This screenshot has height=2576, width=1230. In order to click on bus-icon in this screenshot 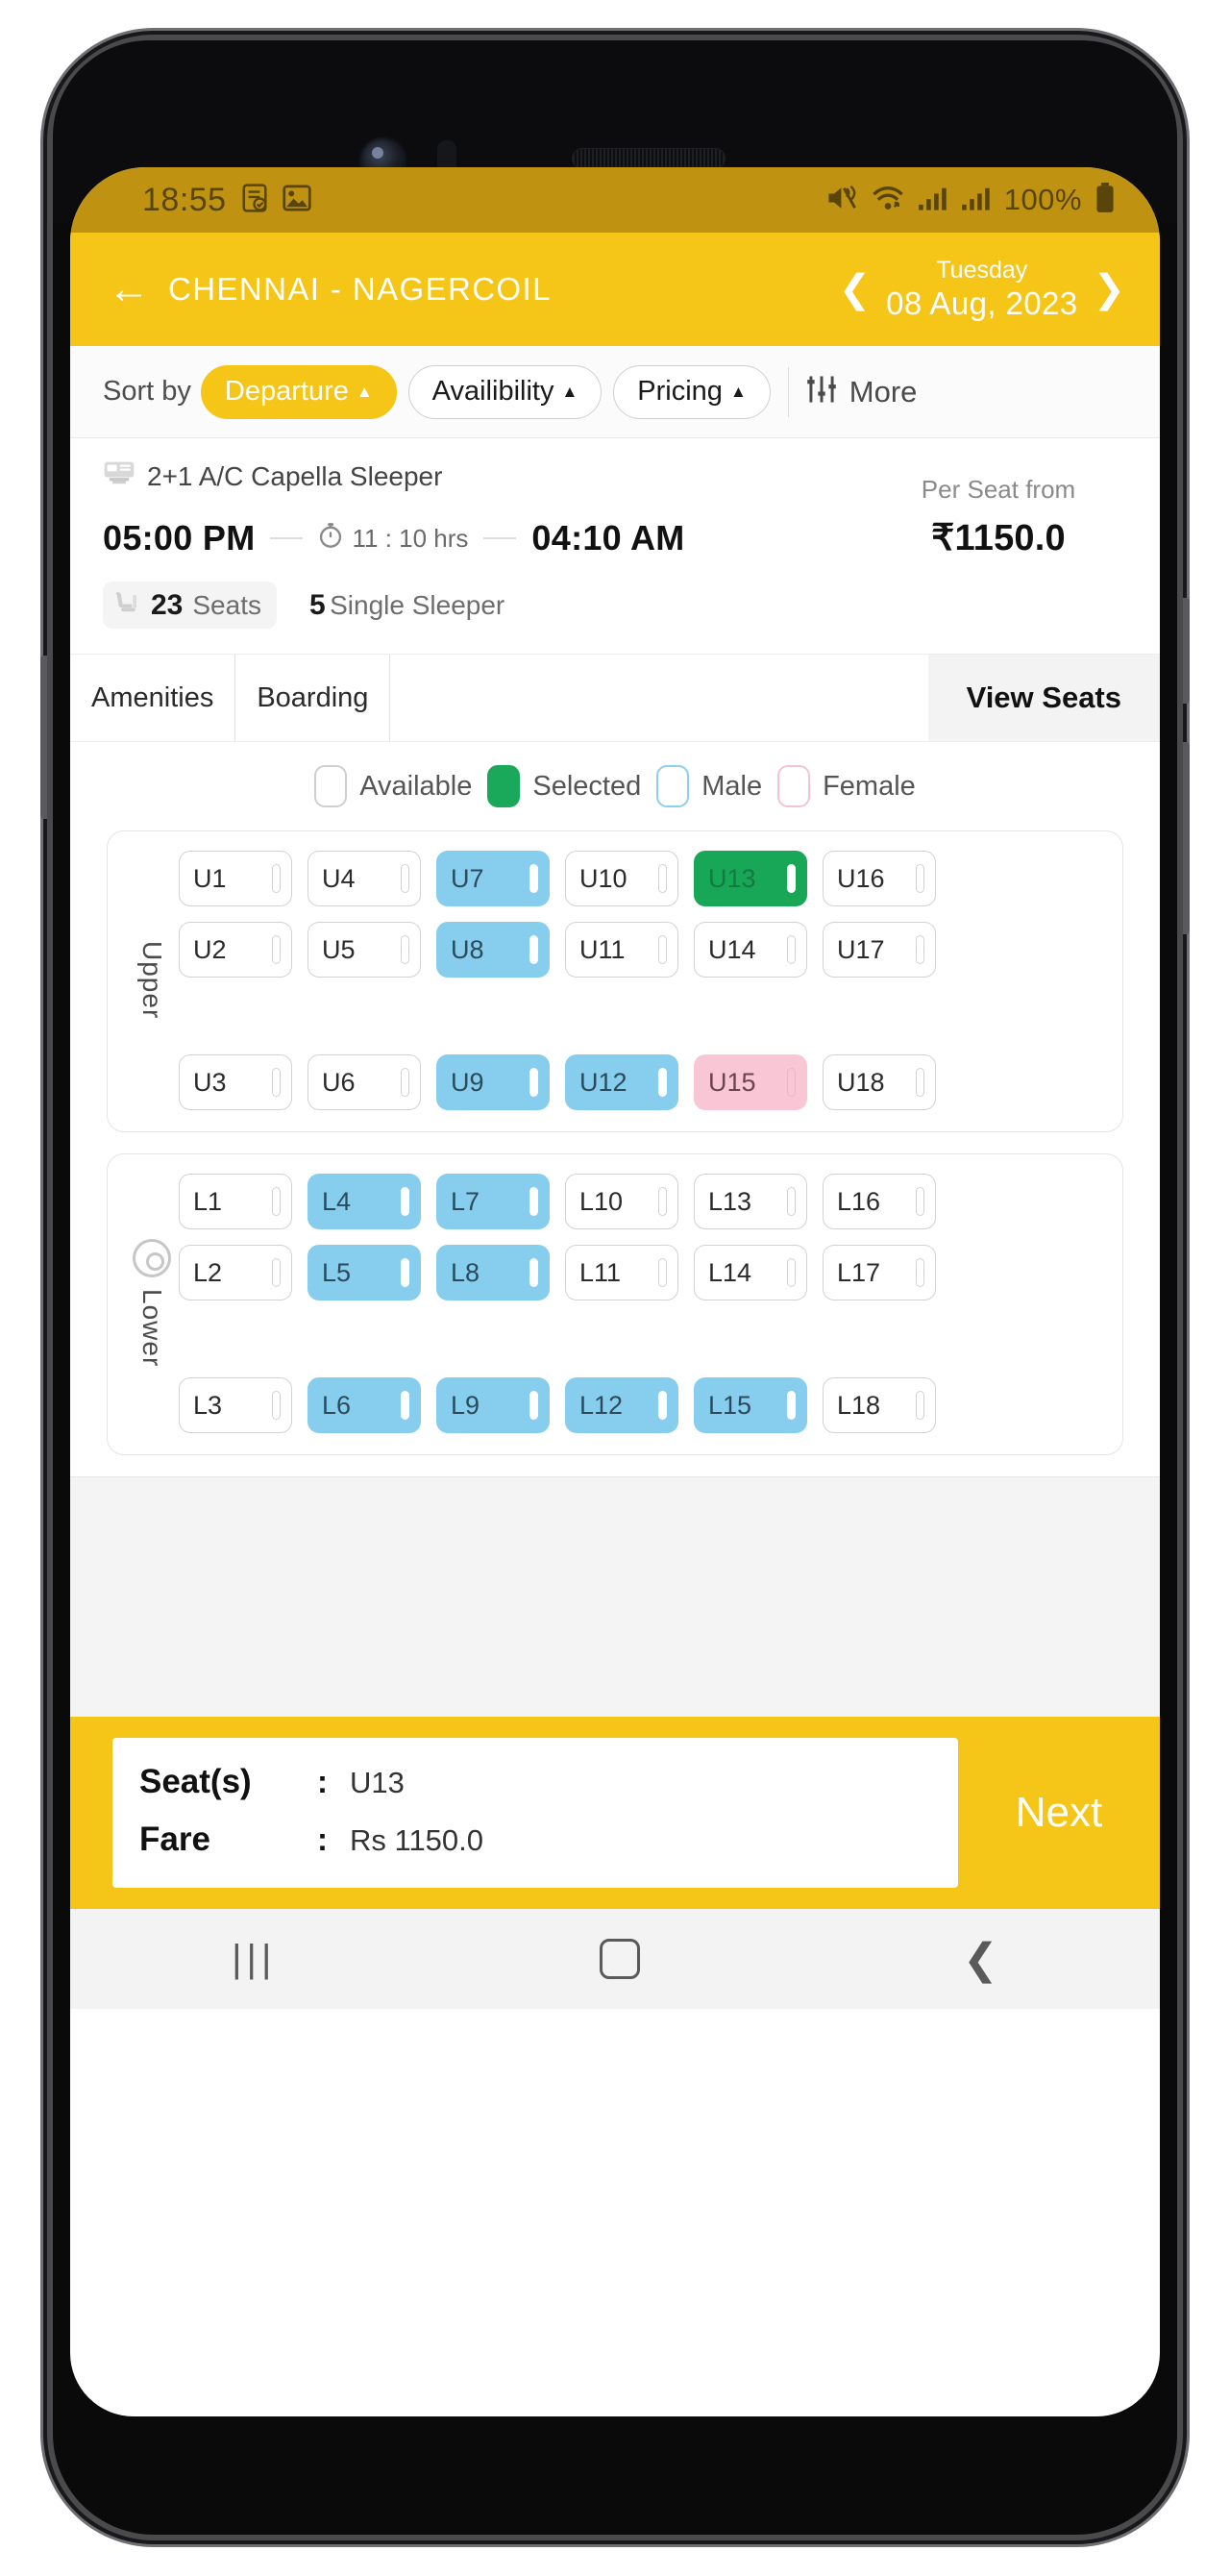, I will do `click(119, 476)`.